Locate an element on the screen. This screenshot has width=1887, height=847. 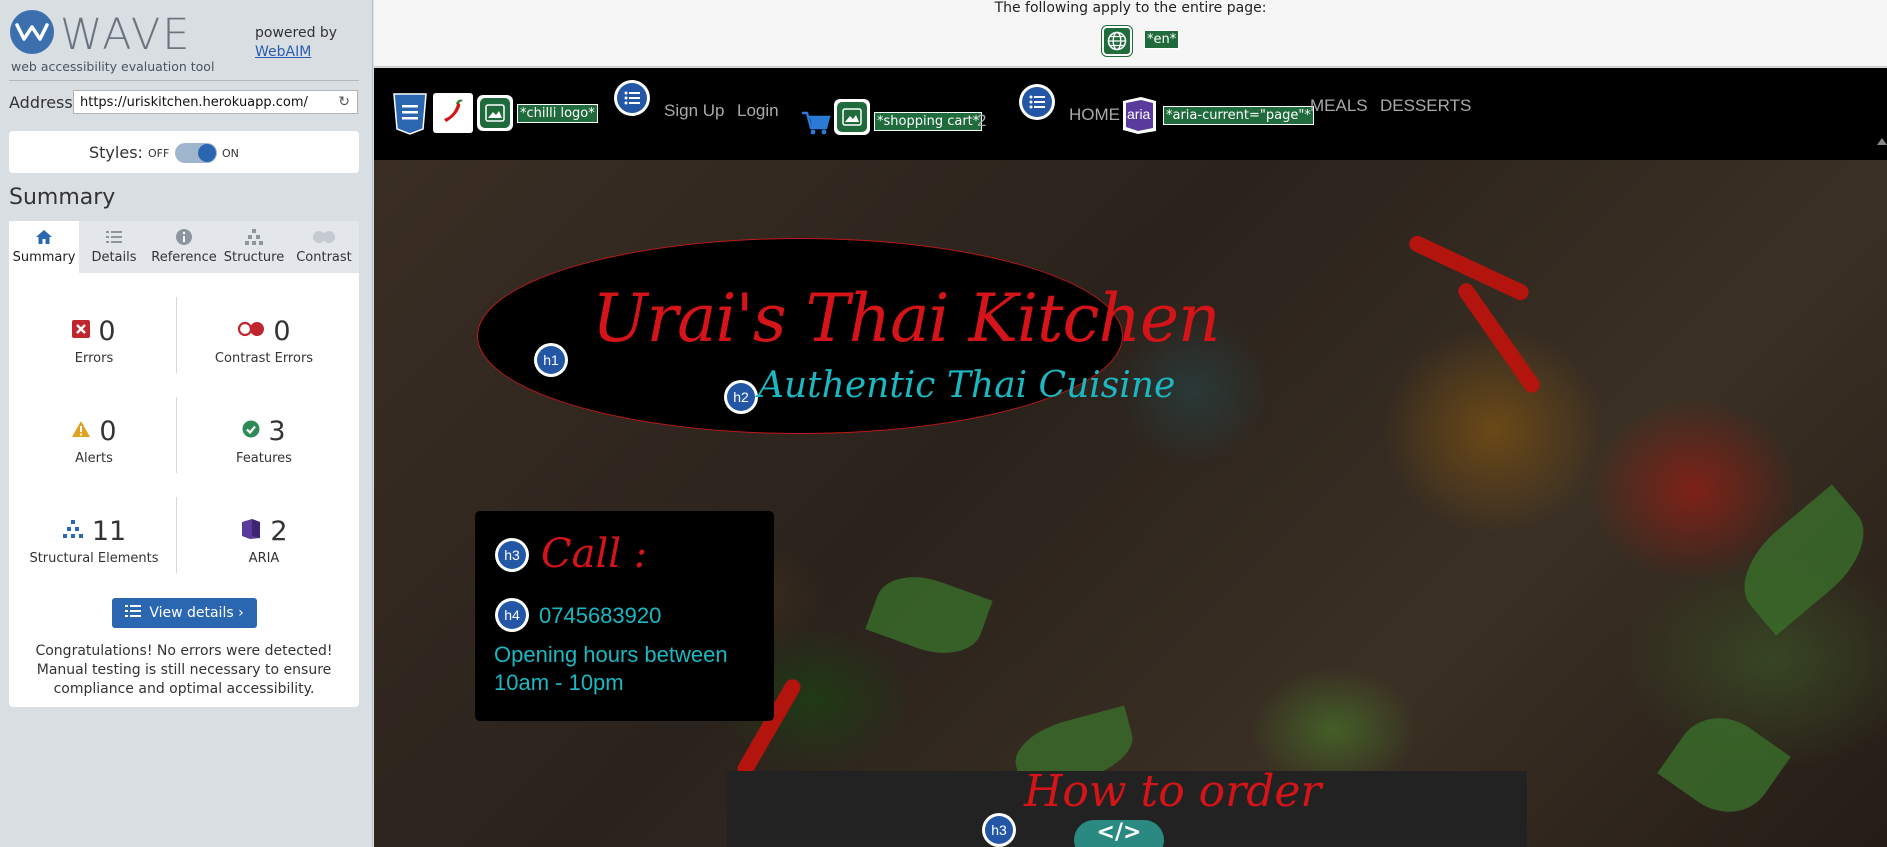
aria-count: 2 is located at coordinates (279, 531).